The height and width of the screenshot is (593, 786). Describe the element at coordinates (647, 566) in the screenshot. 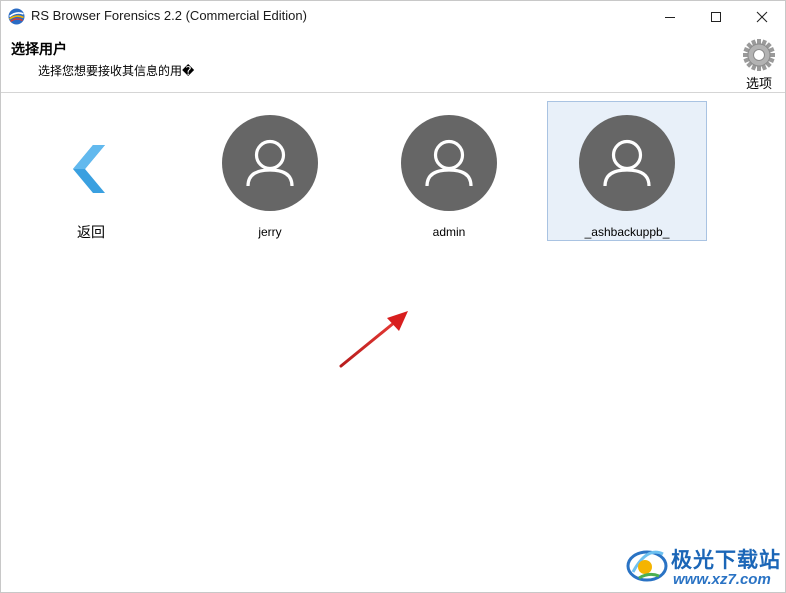

I see `watermark-logo-icon` at that location.